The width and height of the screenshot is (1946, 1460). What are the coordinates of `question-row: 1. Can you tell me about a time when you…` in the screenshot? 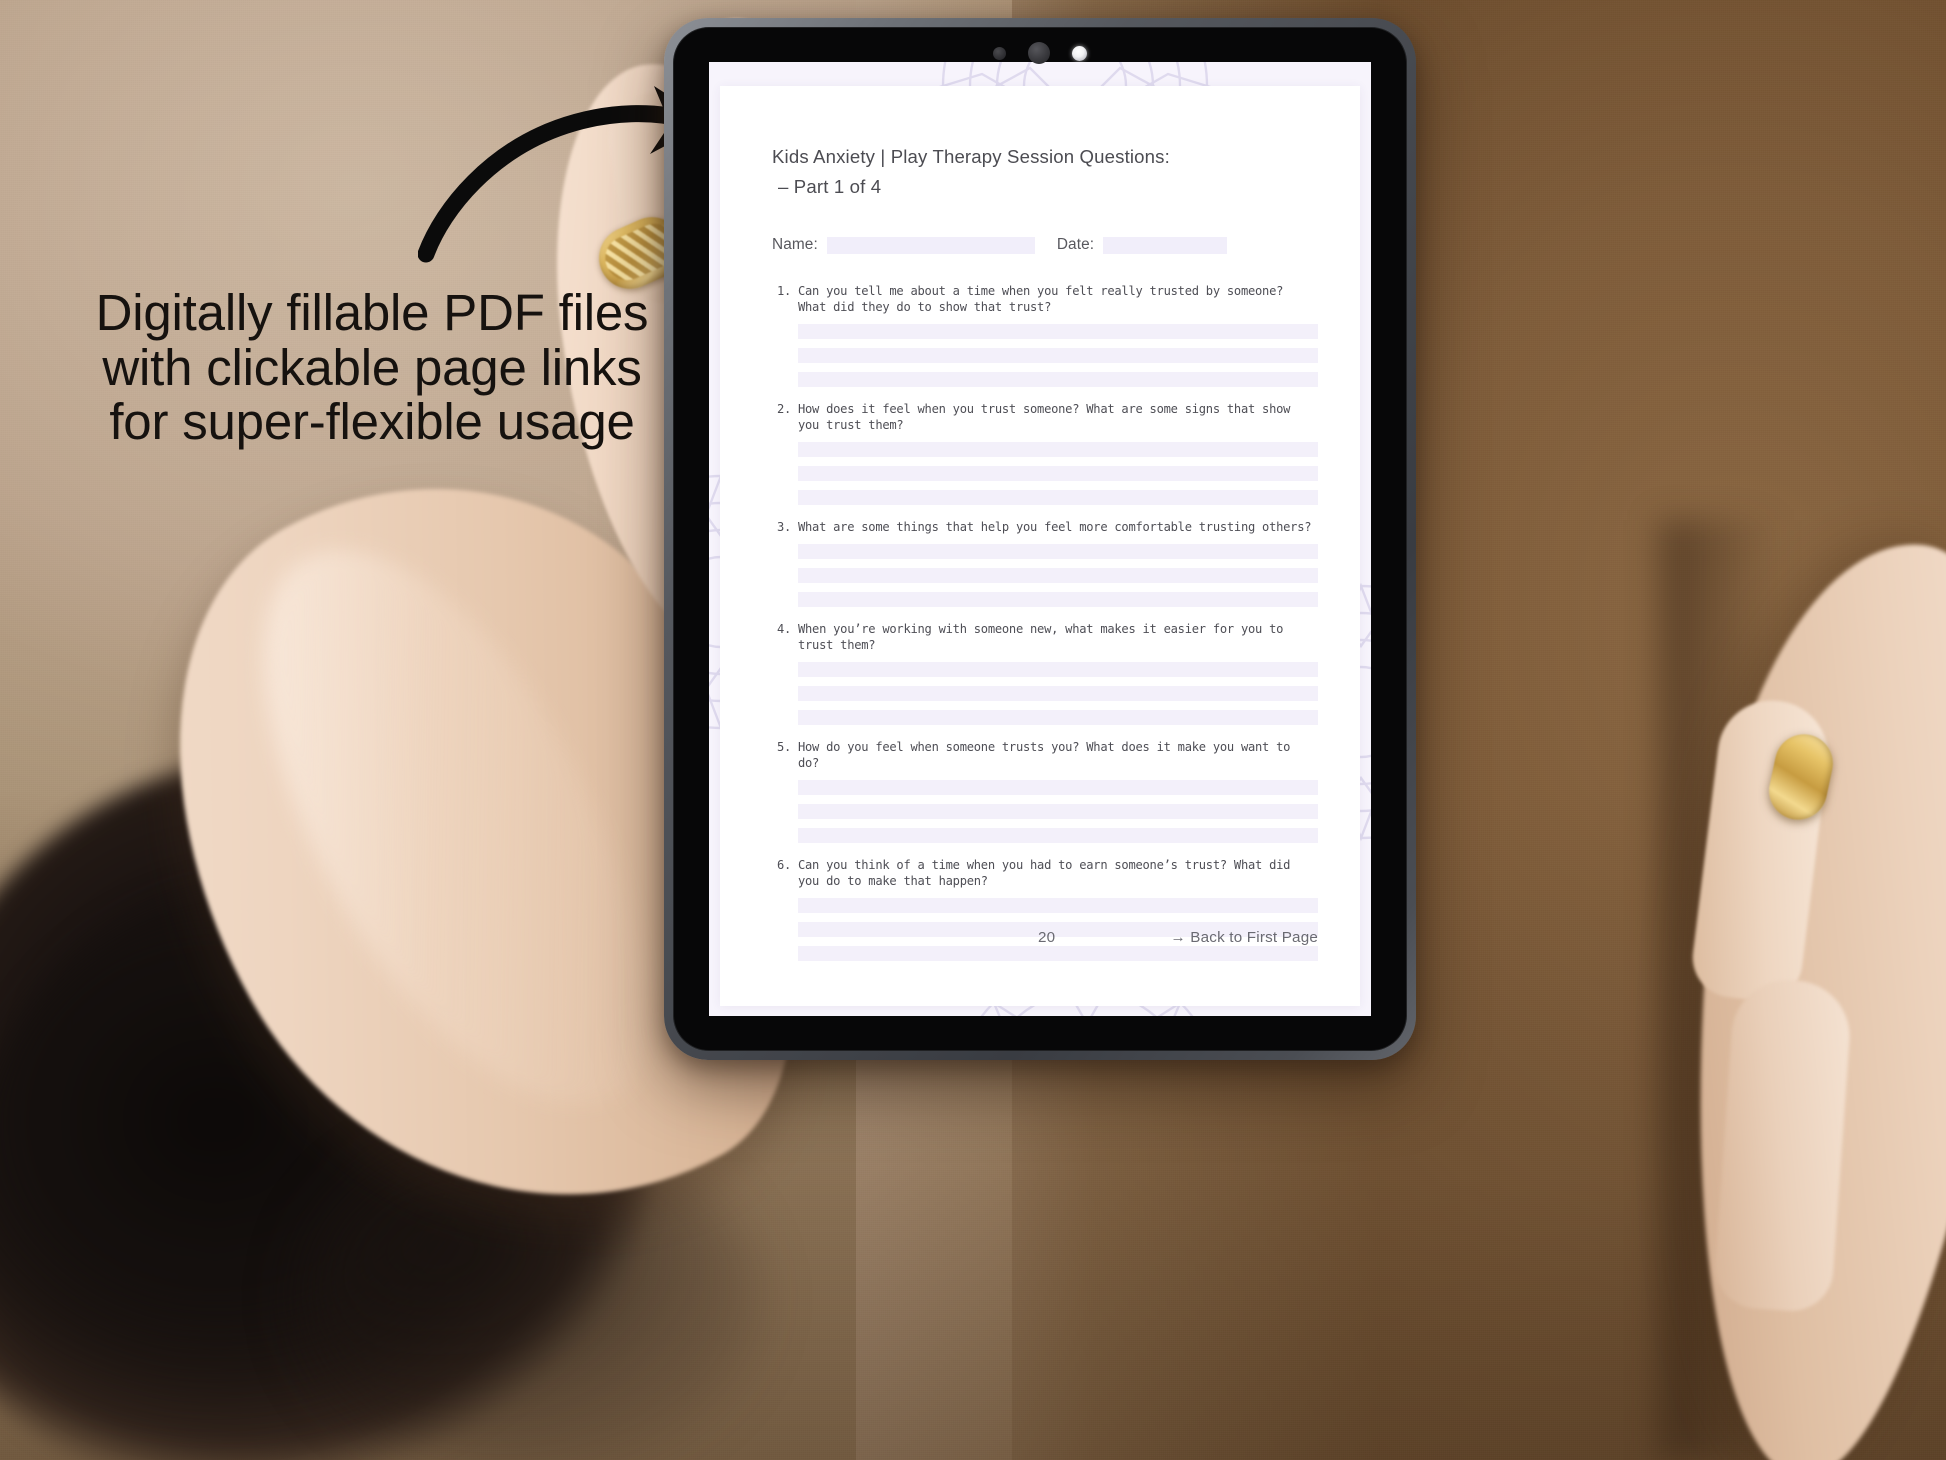 It's located at (1045, 300).